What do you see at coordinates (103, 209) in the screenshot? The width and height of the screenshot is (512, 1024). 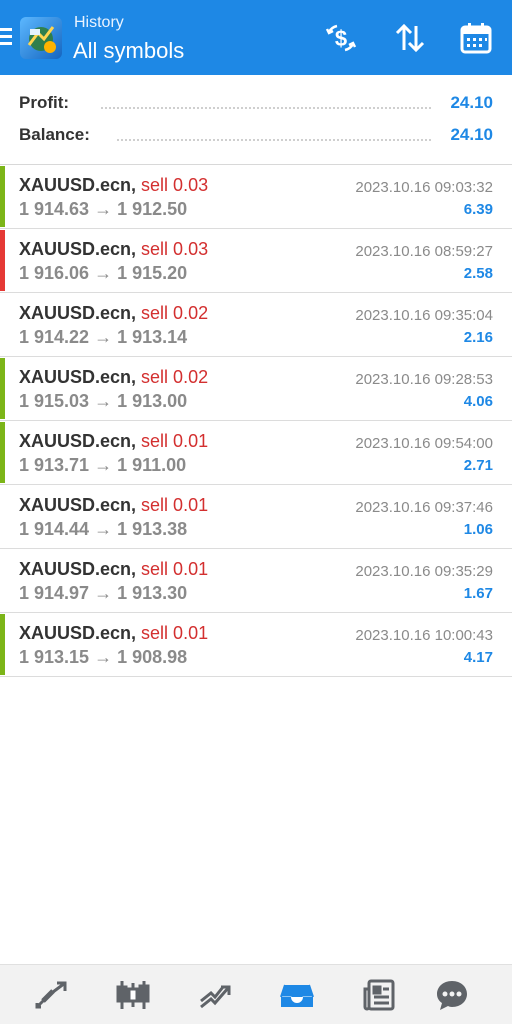 I see `trade-prices: 1 914.63 → 1 912.50` at bounding box center [103, 209].